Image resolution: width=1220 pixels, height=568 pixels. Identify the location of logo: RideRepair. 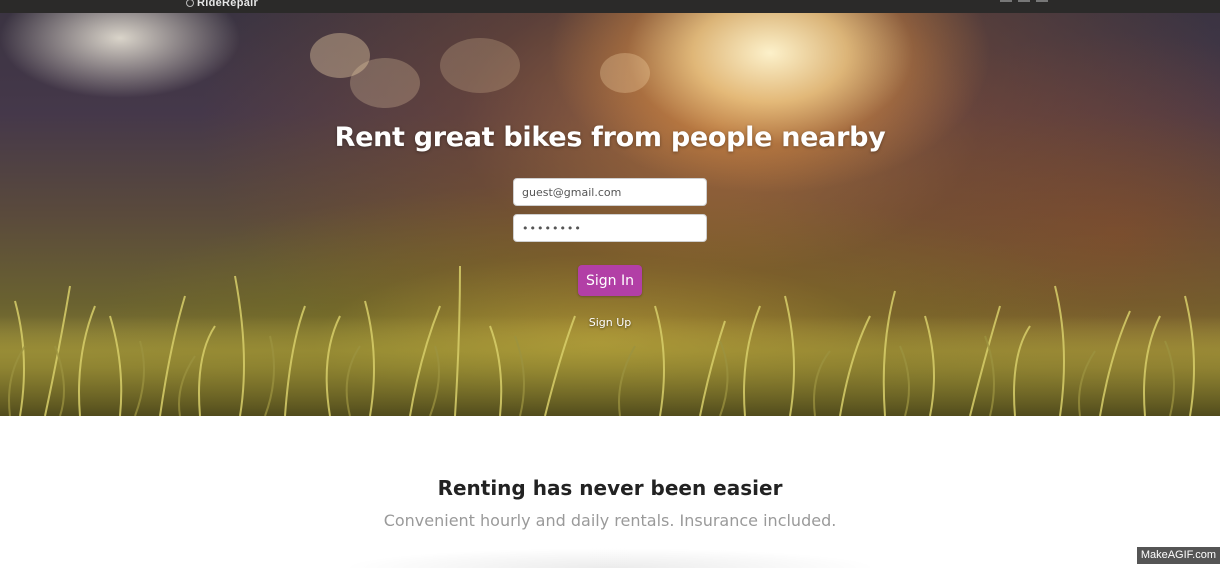
(222, 4).